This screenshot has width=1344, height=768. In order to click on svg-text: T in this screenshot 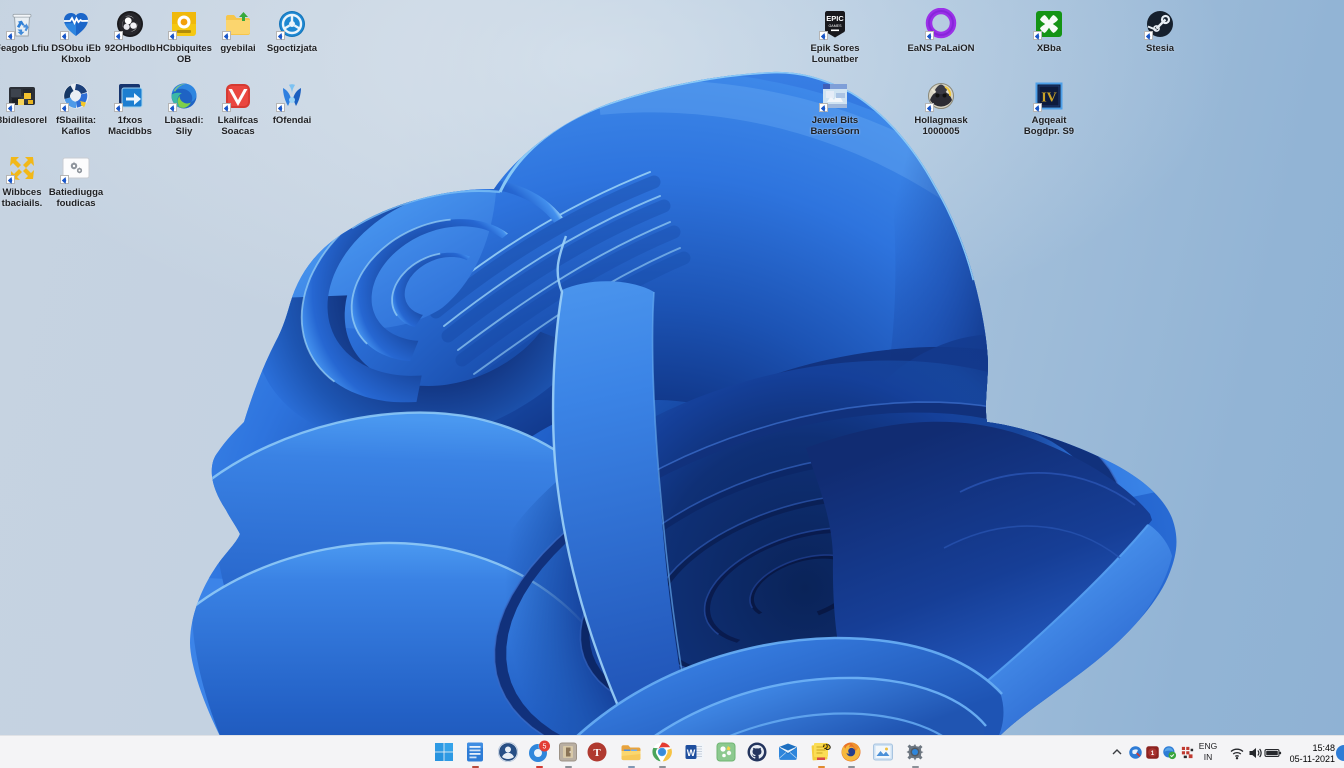, I will do `click(597, 753)`.